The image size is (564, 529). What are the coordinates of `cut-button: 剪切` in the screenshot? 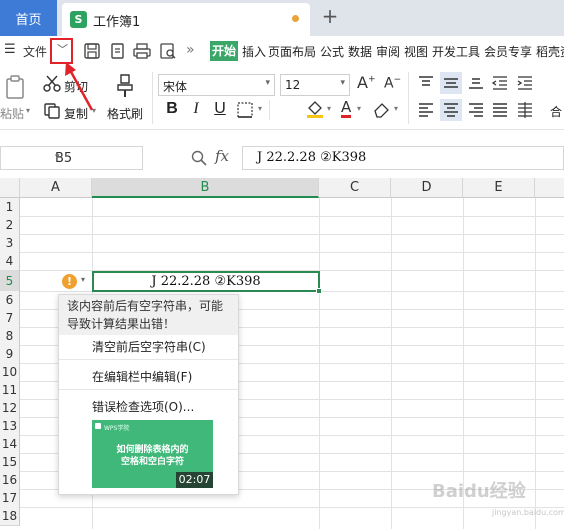 It's located at (76, 86).